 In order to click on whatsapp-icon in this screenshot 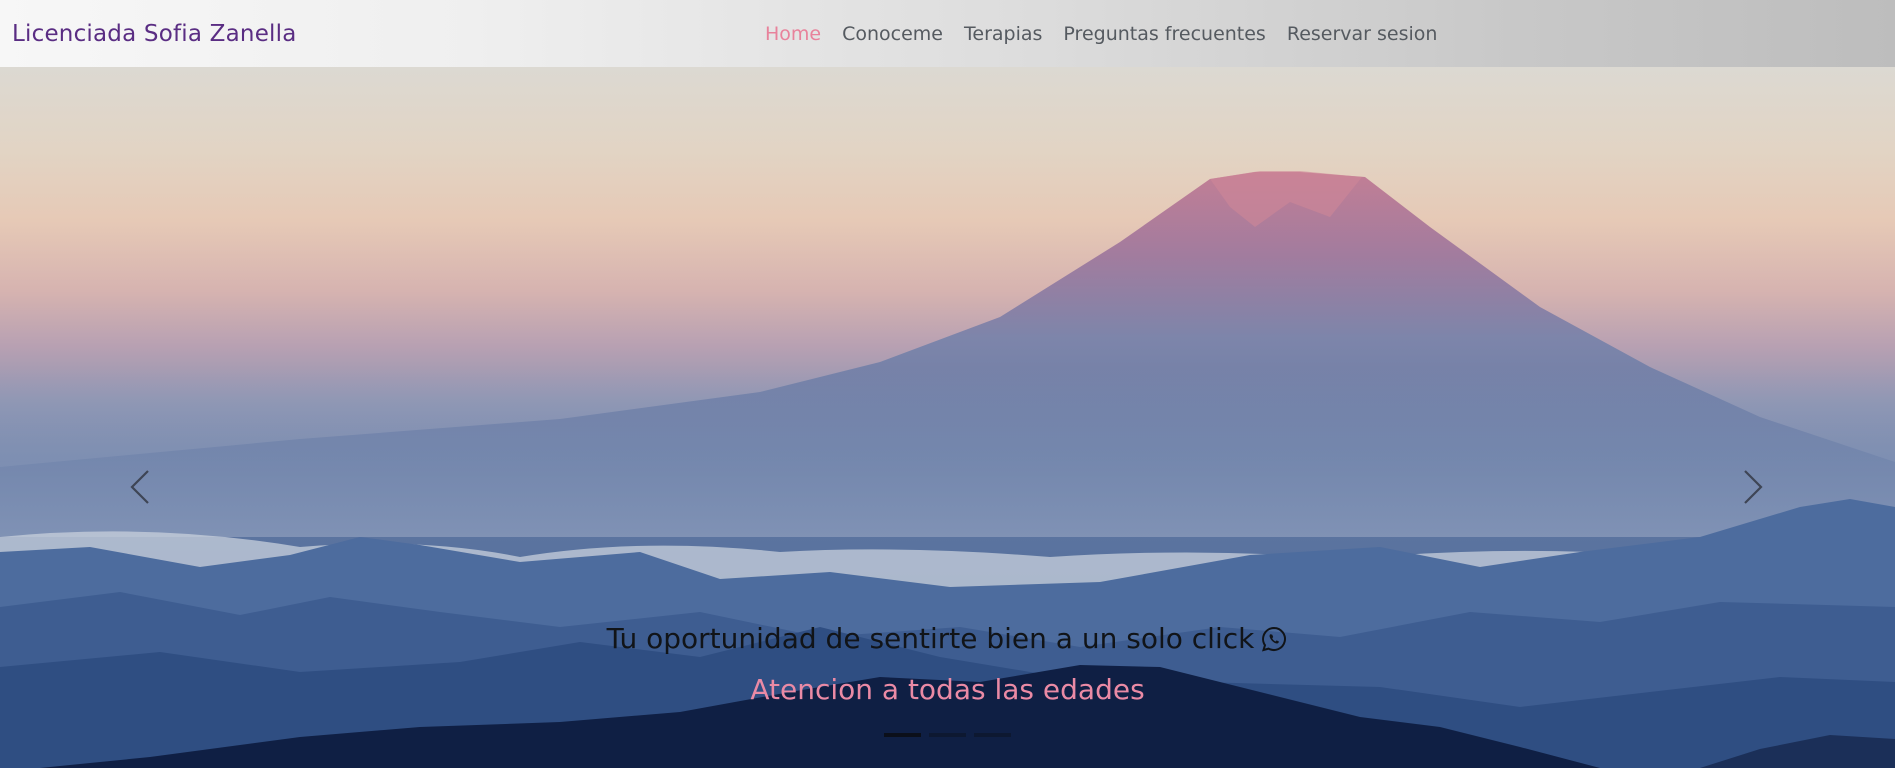, I will do `click(1274, 639)`.